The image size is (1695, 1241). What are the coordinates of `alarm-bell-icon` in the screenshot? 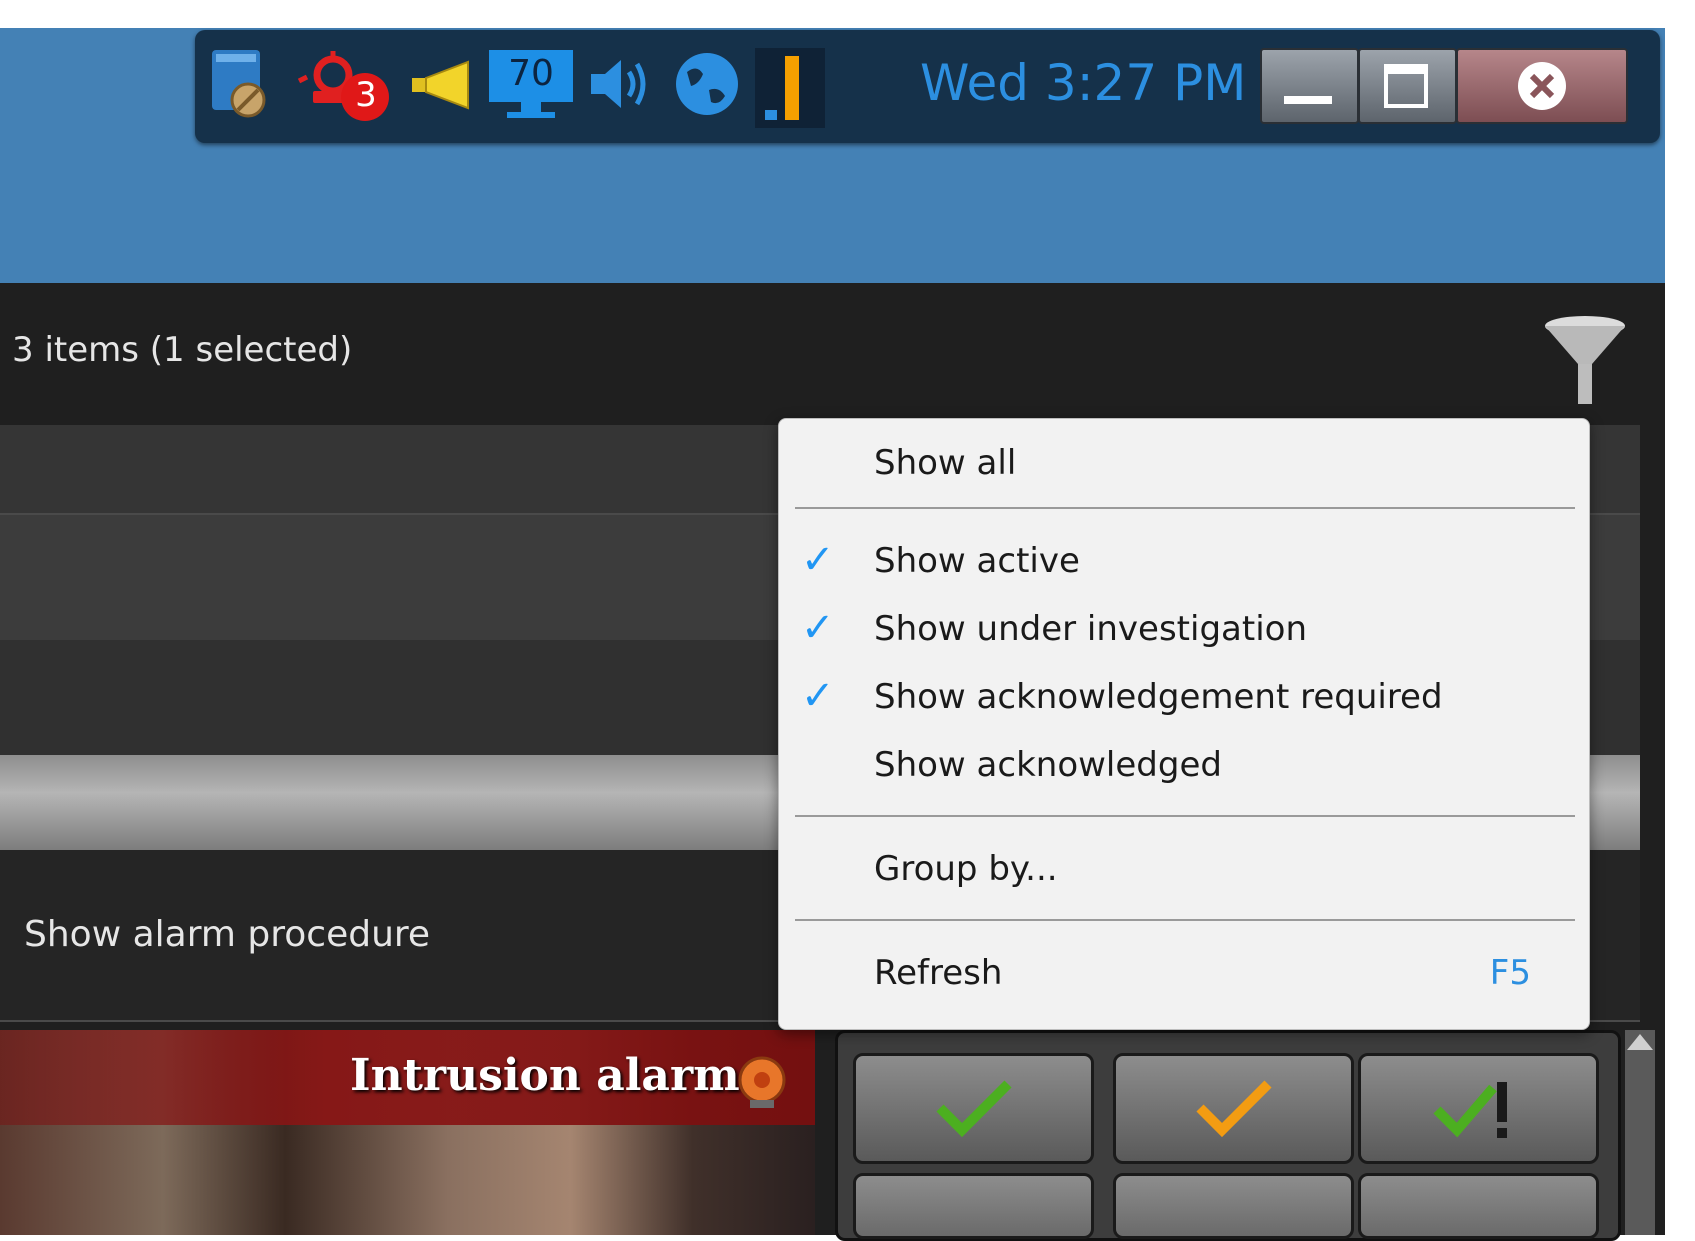 It's located at (762, 1082).